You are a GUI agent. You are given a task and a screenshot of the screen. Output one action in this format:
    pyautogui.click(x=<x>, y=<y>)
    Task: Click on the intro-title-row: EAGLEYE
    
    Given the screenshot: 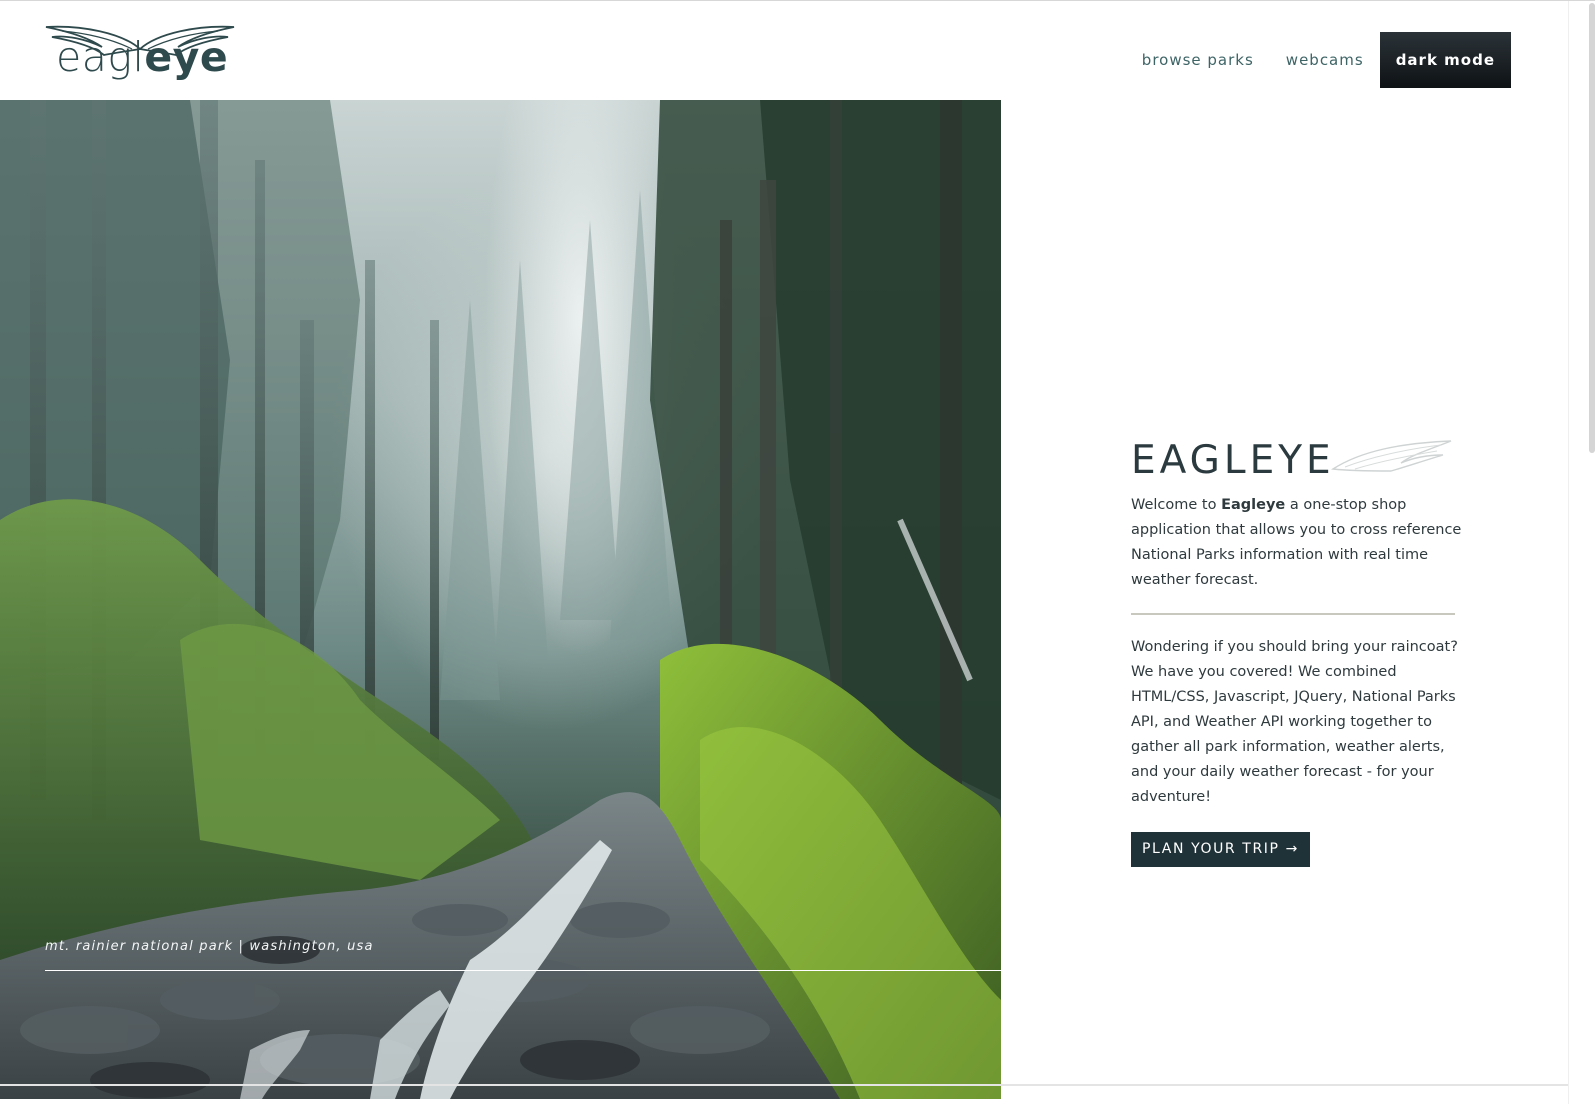 What is the action you would take?
    pyautogui.click(x=1297, y=464)
    